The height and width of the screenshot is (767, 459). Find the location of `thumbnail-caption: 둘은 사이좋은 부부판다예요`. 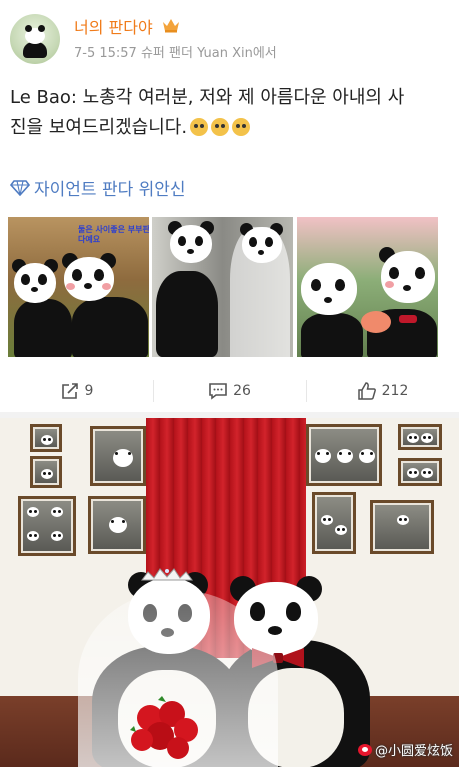

thumbnail-caption: 둘은 사이좋은 부부판다예요 is located at coordinates (113, 234).